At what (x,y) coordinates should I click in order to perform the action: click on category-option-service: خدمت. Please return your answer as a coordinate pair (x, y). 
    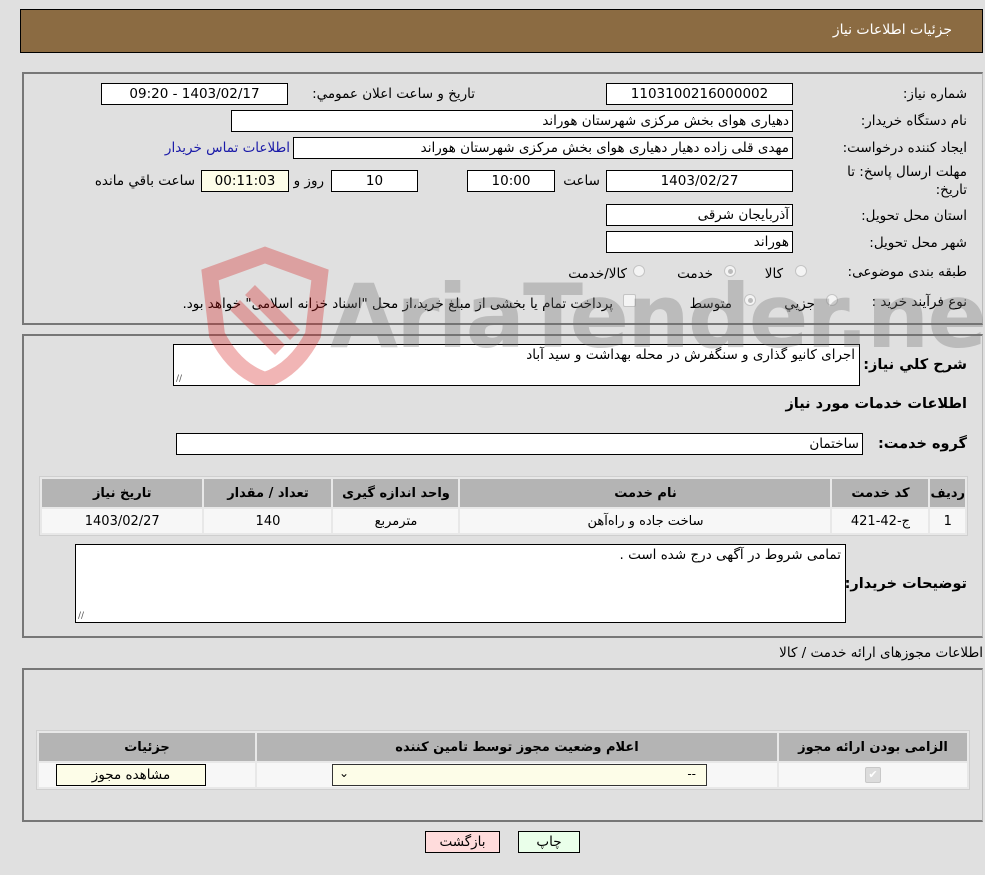
    Looking at the image, I should click on (695, 274).